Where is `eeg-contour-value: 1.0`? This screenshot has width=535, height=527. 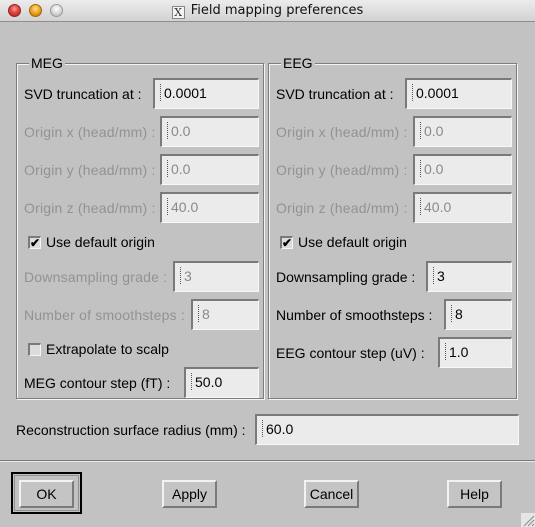
eeg-contour-value: 1.0 is located at coordinates (459, 352).